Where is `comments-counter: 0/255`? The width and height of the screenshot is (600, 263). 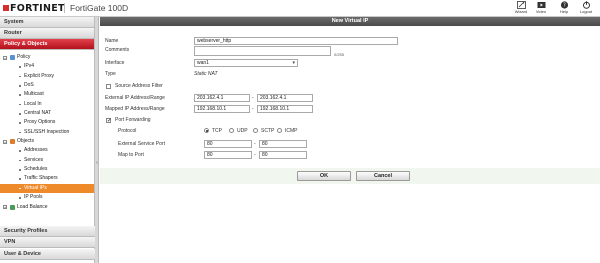 comments-counter: 0/255 is located at coordinates (339, 54).